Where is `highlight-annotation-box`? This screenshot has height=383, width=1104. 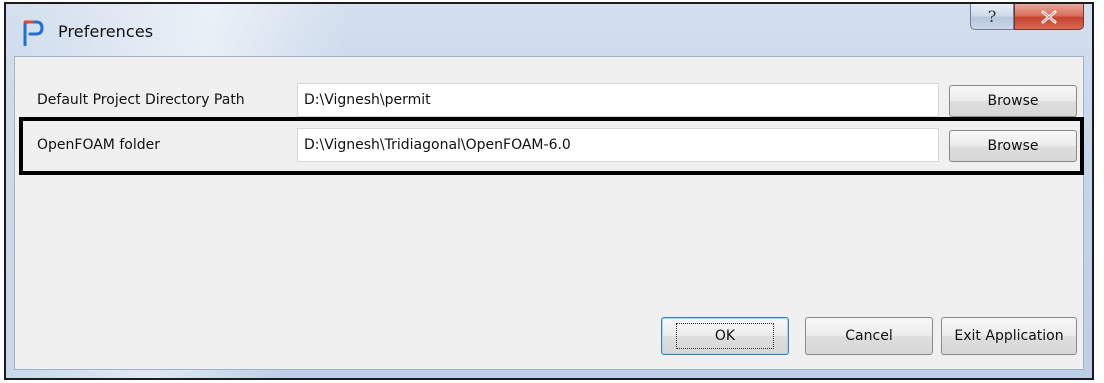 highlight-annotation-box is located at coordinates (551, 146).